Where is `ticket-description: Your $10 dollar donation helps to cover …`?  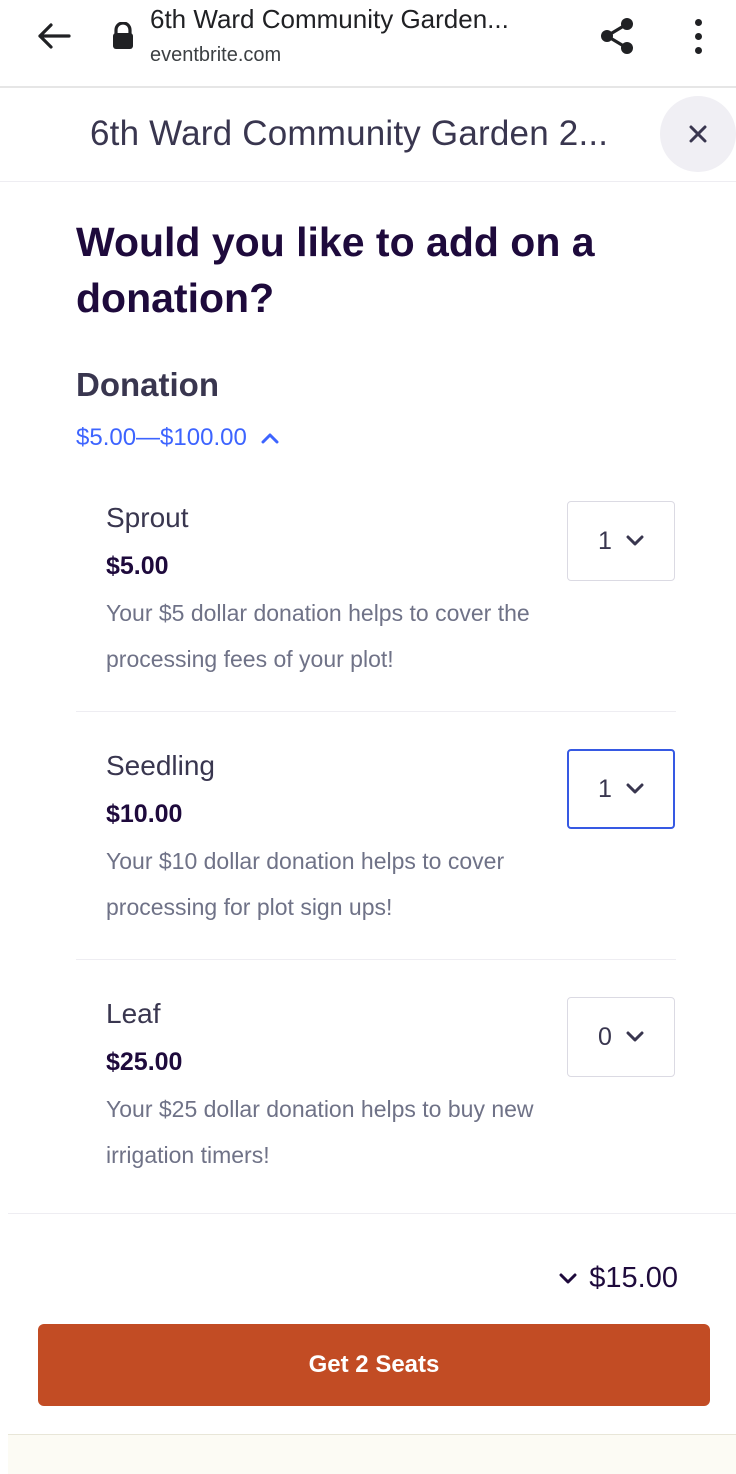 ticket-description: Your $10 dollar donation helps to cover … is located at coordinates (305, 884).